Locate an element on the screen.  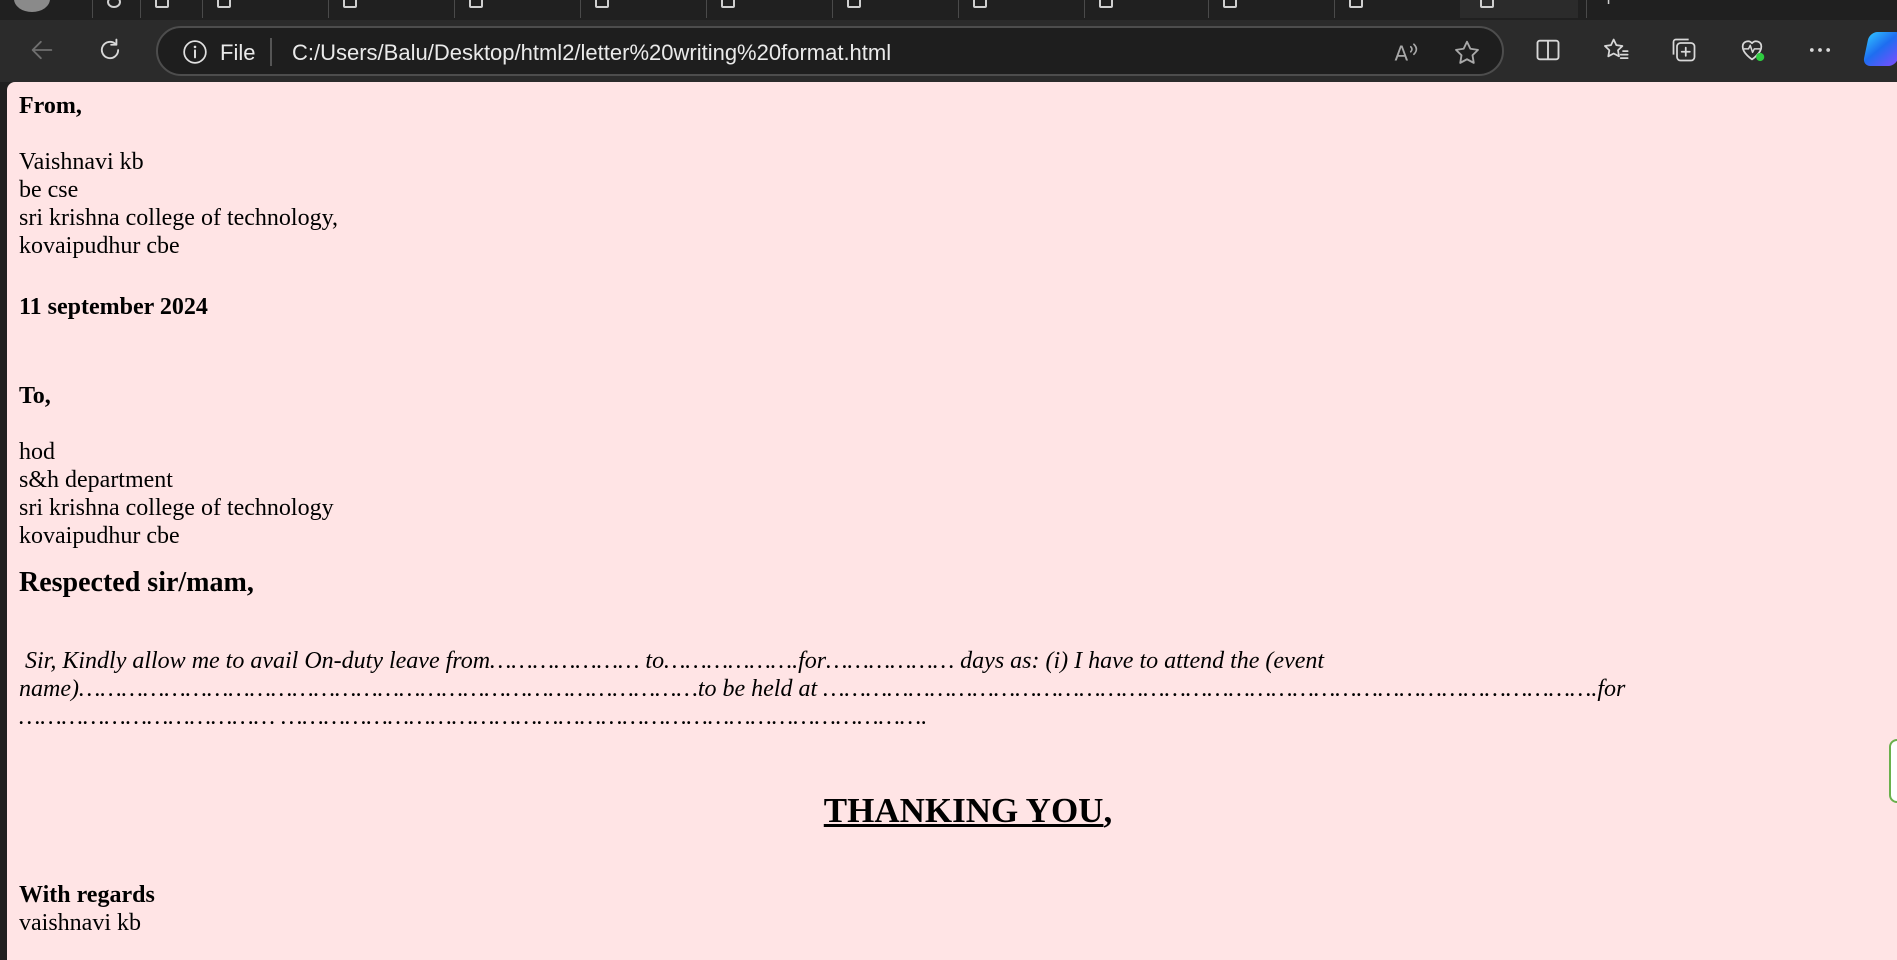
heartbeat-icon is located at coordinates (1753, 51).